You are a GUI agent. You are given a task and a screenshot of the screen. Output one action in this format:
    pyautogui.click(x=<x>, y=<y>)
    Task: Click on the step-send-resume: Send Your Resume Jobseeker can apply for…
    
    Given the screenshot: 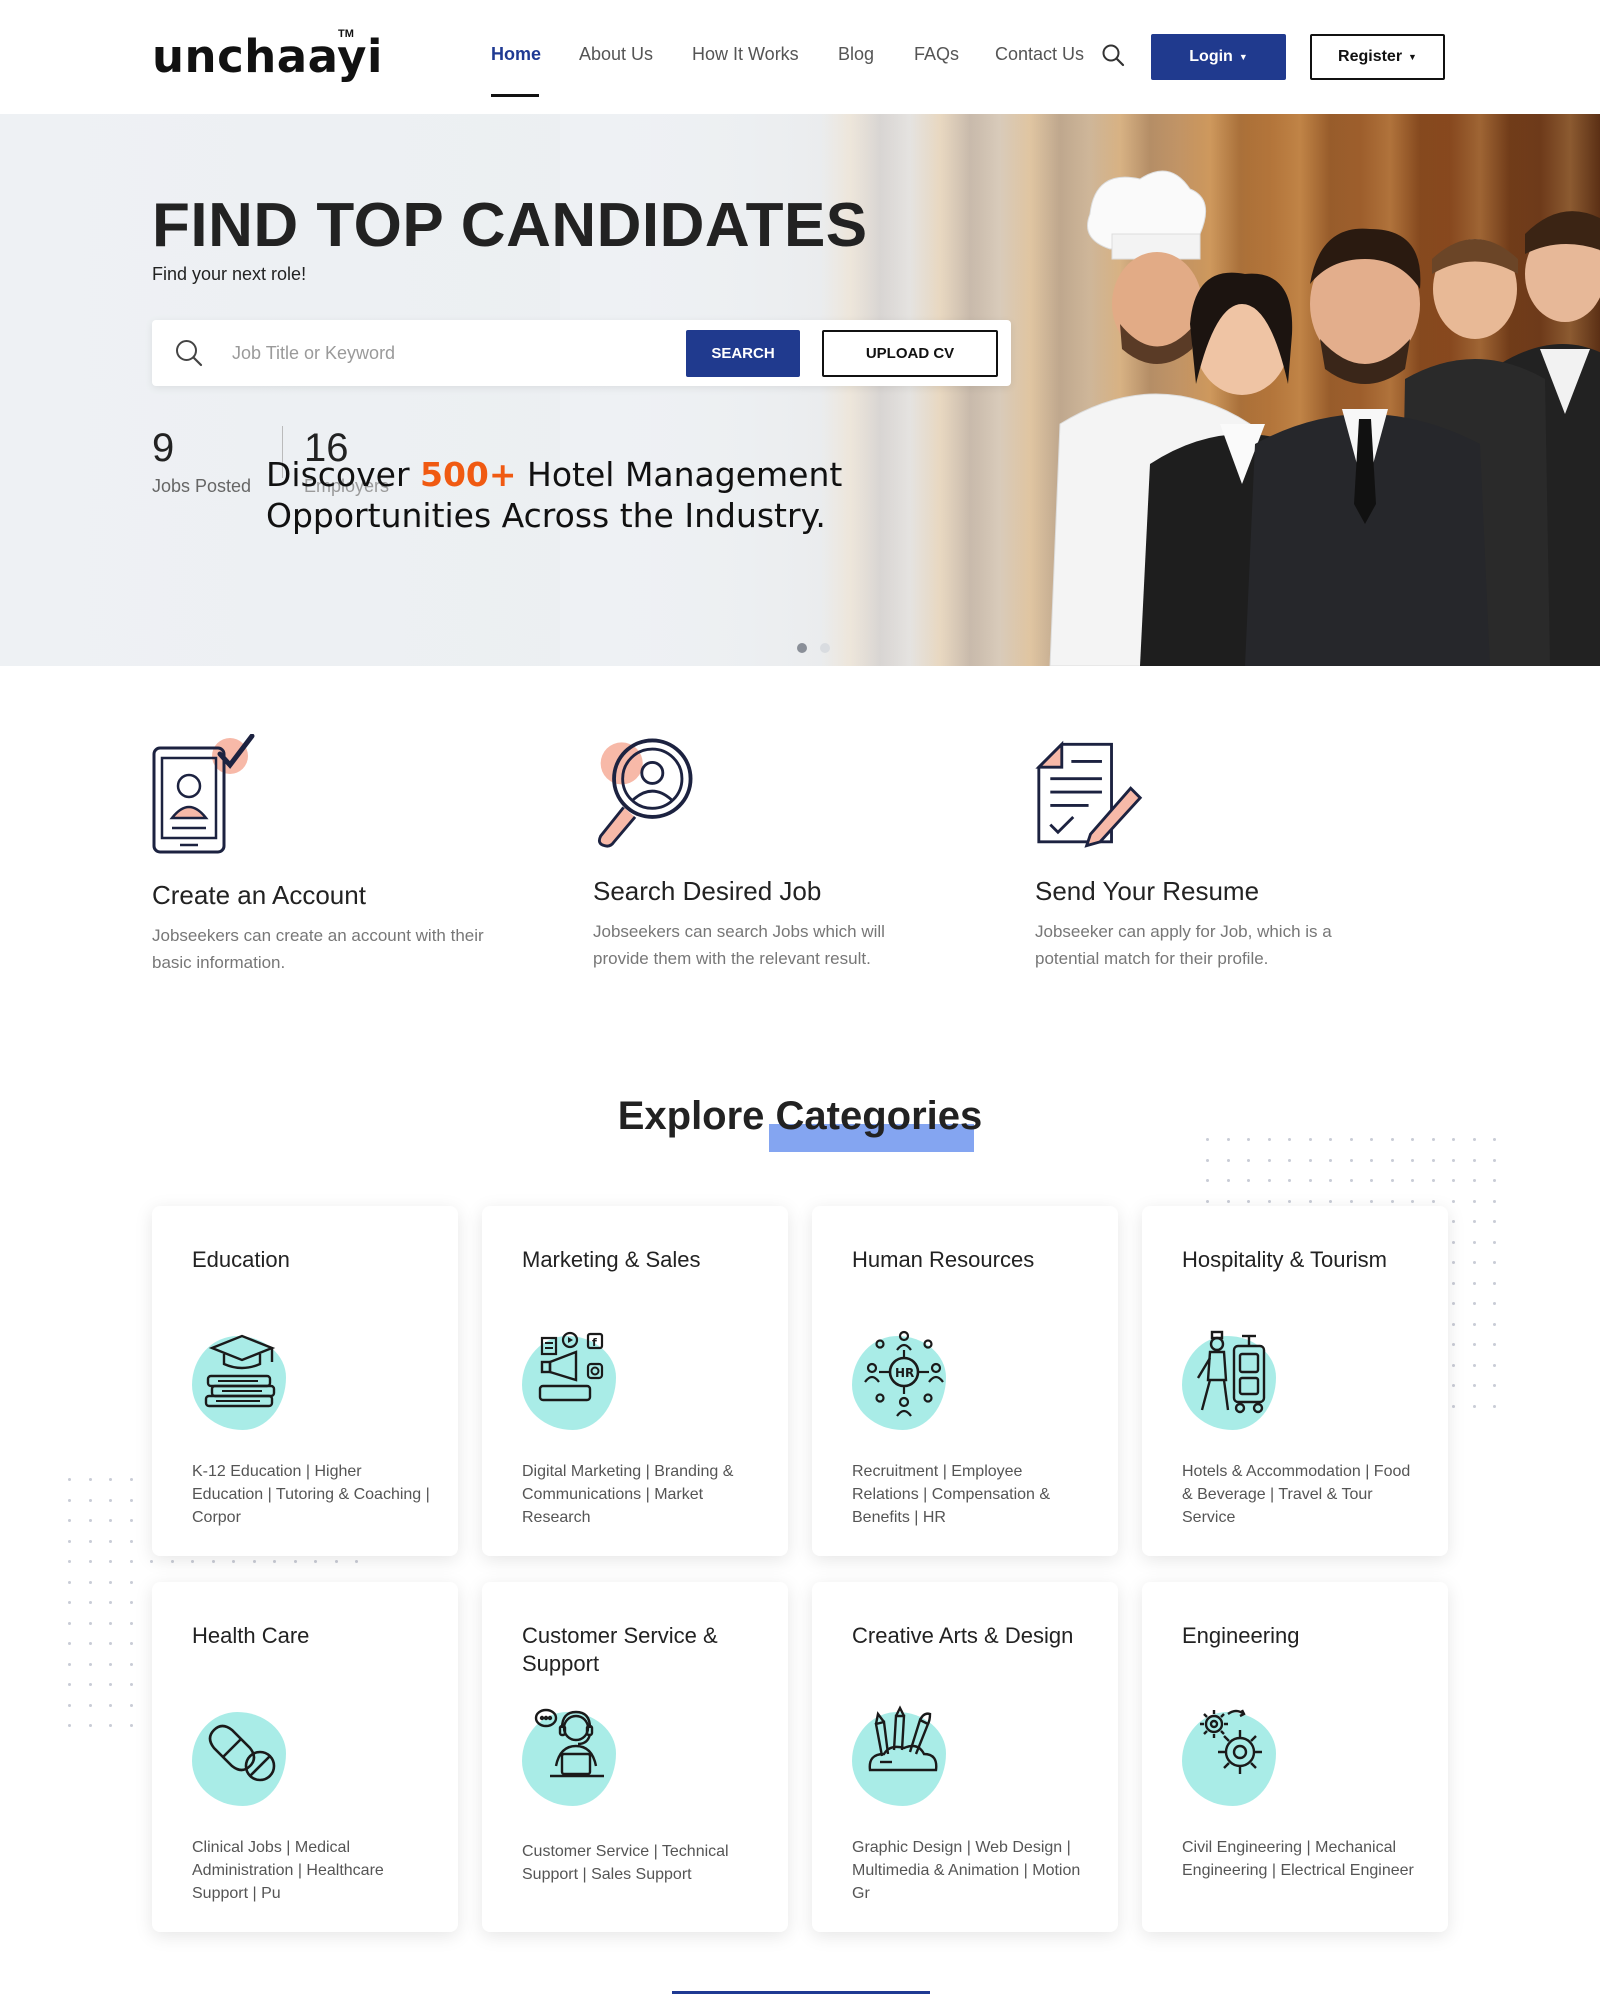 What is the action you would take?
    pyautogui.click(x=1220, y=854)
    